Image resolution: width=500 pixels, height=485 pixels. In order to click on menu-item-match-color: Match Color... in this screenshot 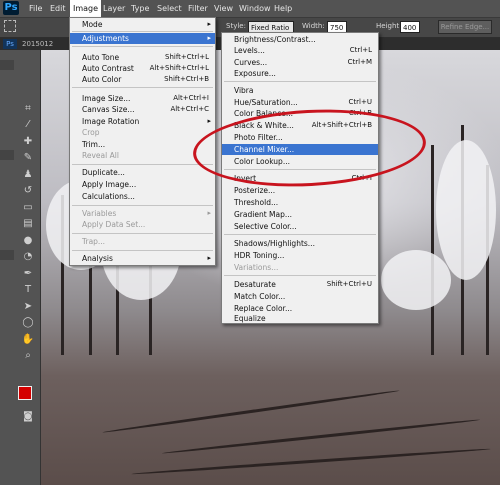, I will do `click(300, 296)`.